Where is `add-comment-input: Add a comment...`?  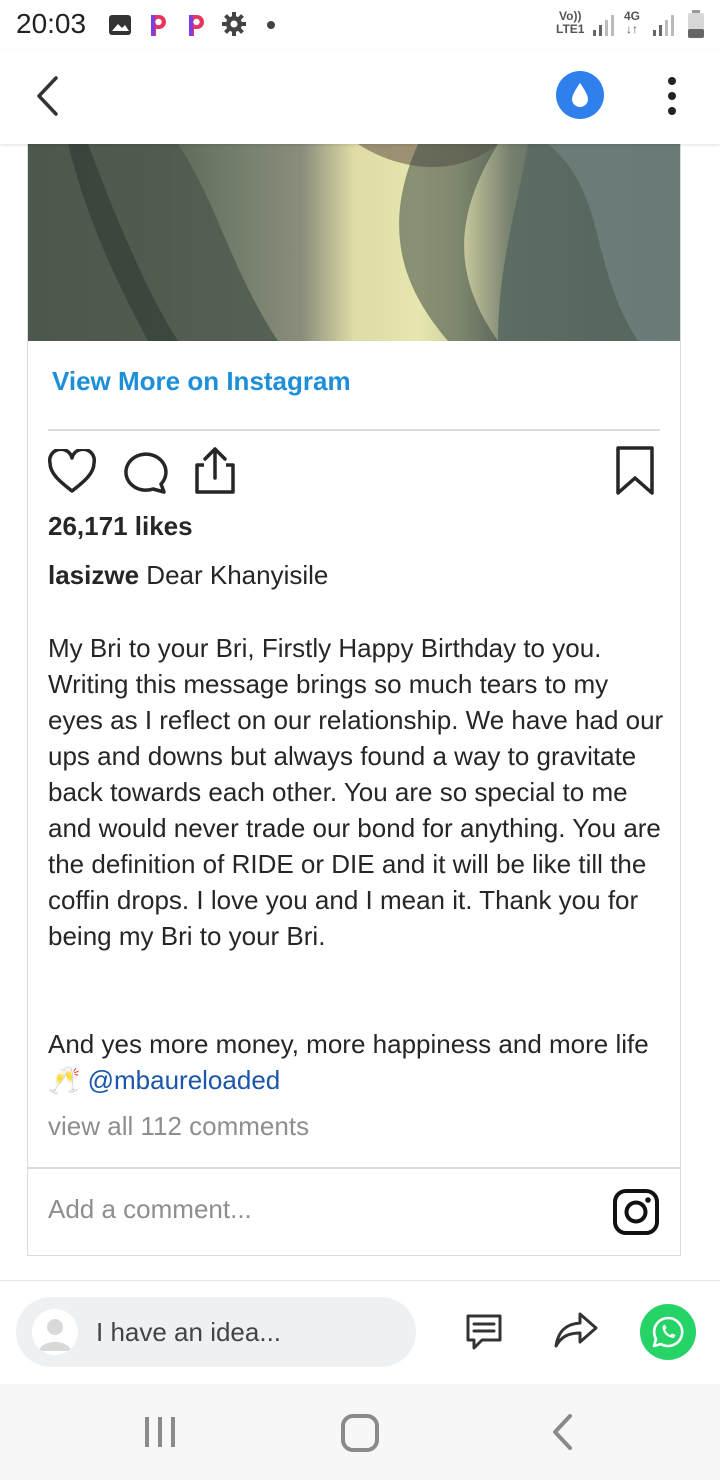
add-comment-input: Add a comment... is located at coordinates (150, 1209).